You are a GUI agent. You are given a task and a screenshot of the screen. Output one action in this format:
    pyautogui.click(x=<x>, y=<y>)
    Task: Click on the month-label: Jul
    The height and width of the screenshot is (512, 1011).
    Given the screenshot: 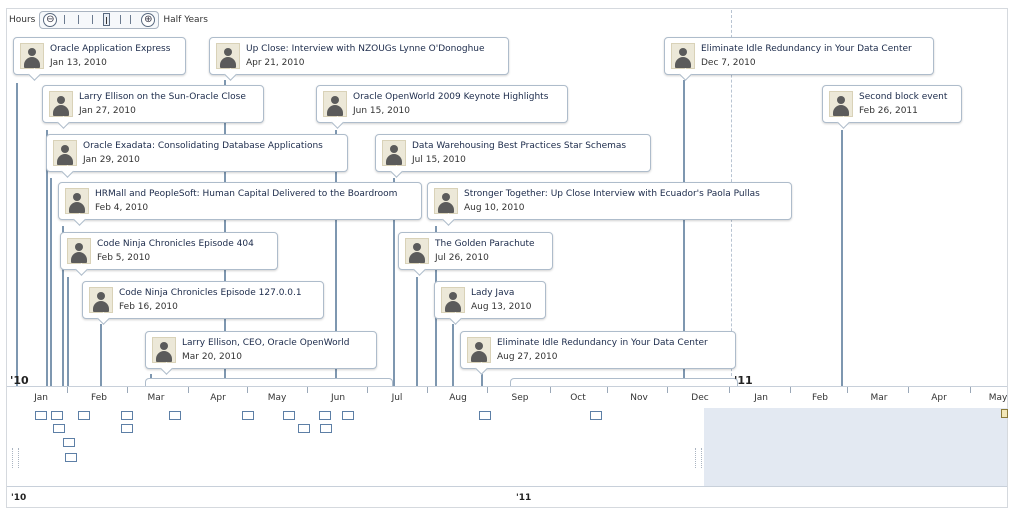 What is the action you would take?
    pyautogui.click(x=397, y=398)
    